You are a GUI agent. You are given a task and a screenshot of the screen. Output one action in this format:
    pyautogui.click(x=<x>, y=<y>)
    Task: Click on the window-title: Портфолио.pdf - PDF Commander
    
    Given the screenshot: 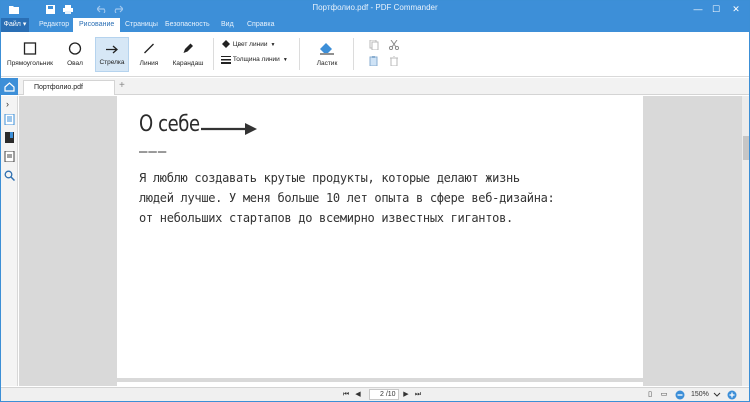 What is the action you would take?
    pyautogui.click(x=375, y=7)
    